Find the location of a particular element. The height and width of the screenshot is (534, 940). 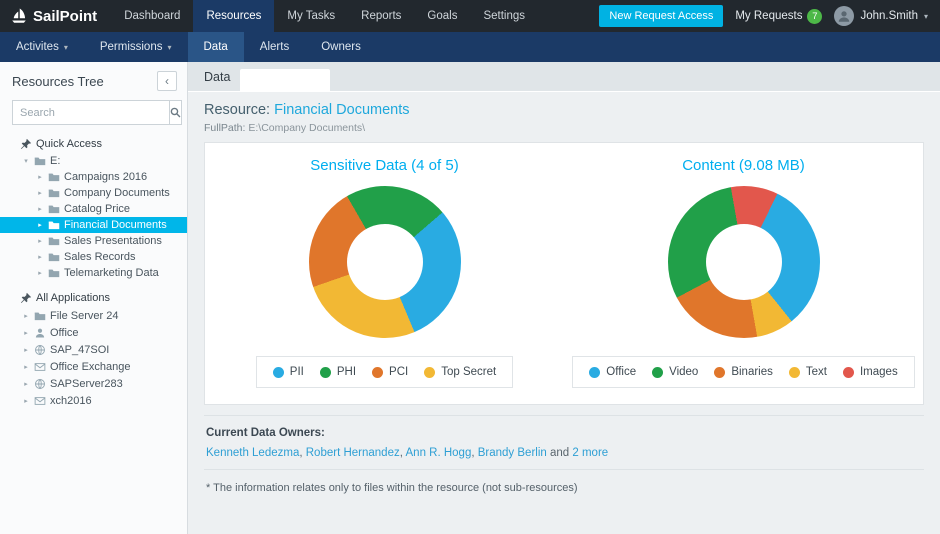

tree-app-office-exchange: ▸ Office Exchange is located at coordinates (93, 366).